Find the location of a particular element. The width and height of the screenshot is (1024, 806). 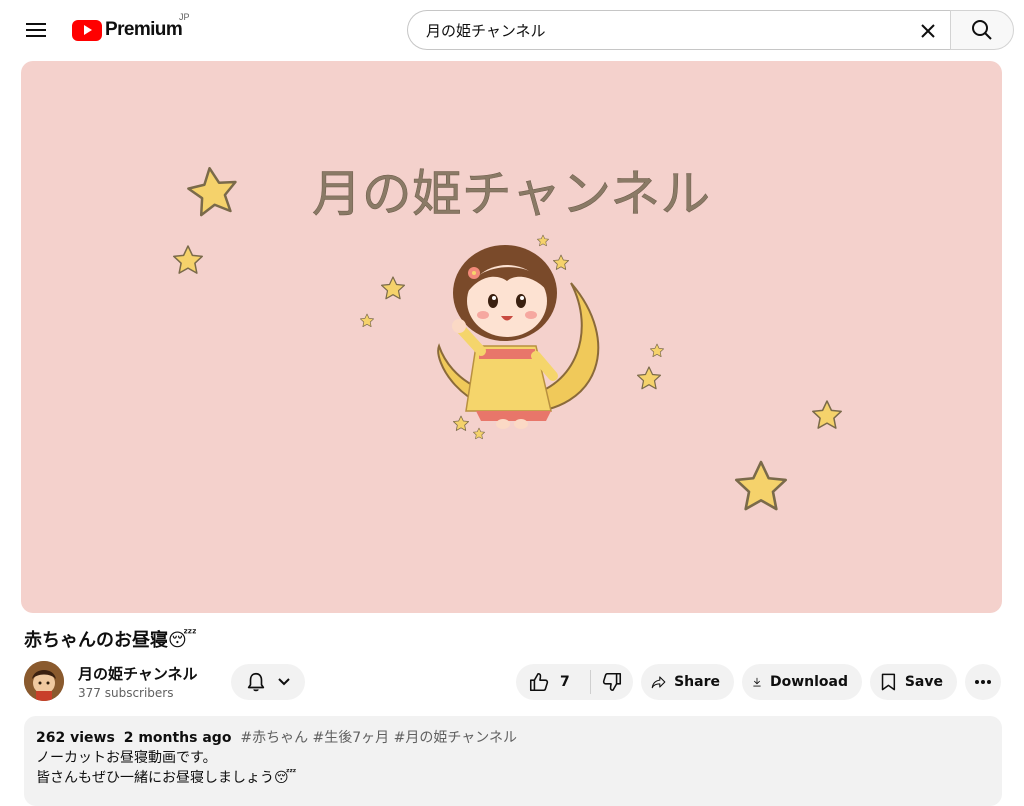

download-icon is located at coordinates (757, 682).